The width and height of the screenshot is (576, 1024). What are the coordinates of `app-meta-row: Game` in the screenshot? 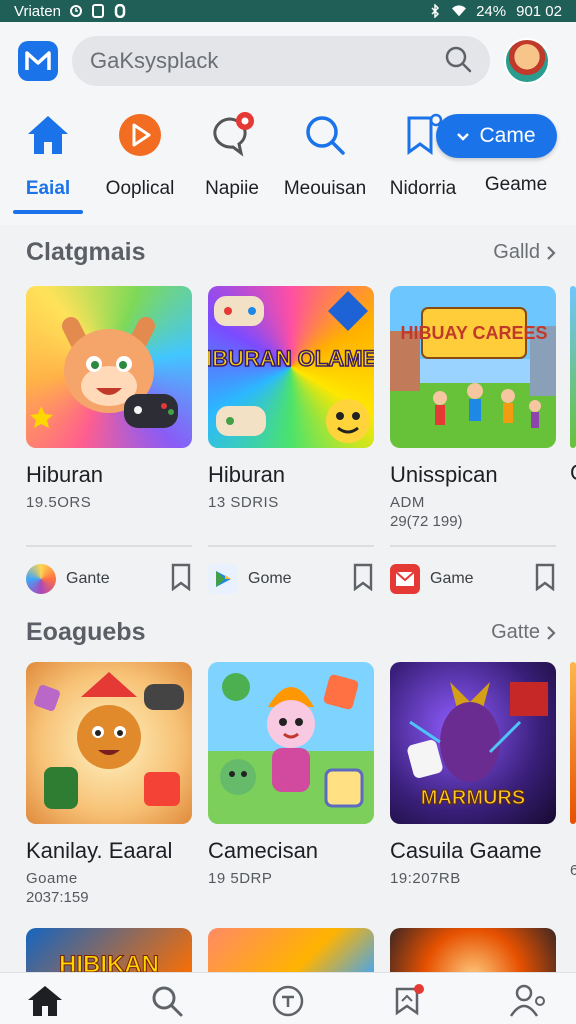 It's located at (473, 578).